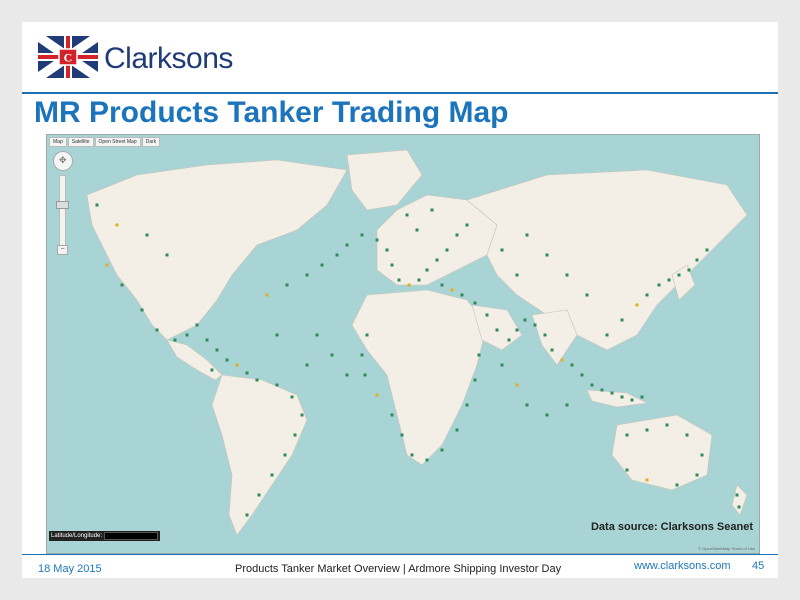 The width and height of the screenshot is (800, 600). Describe the element at coordinates (62, 211) in the screenshot. I see `zoom-slider` at that location.